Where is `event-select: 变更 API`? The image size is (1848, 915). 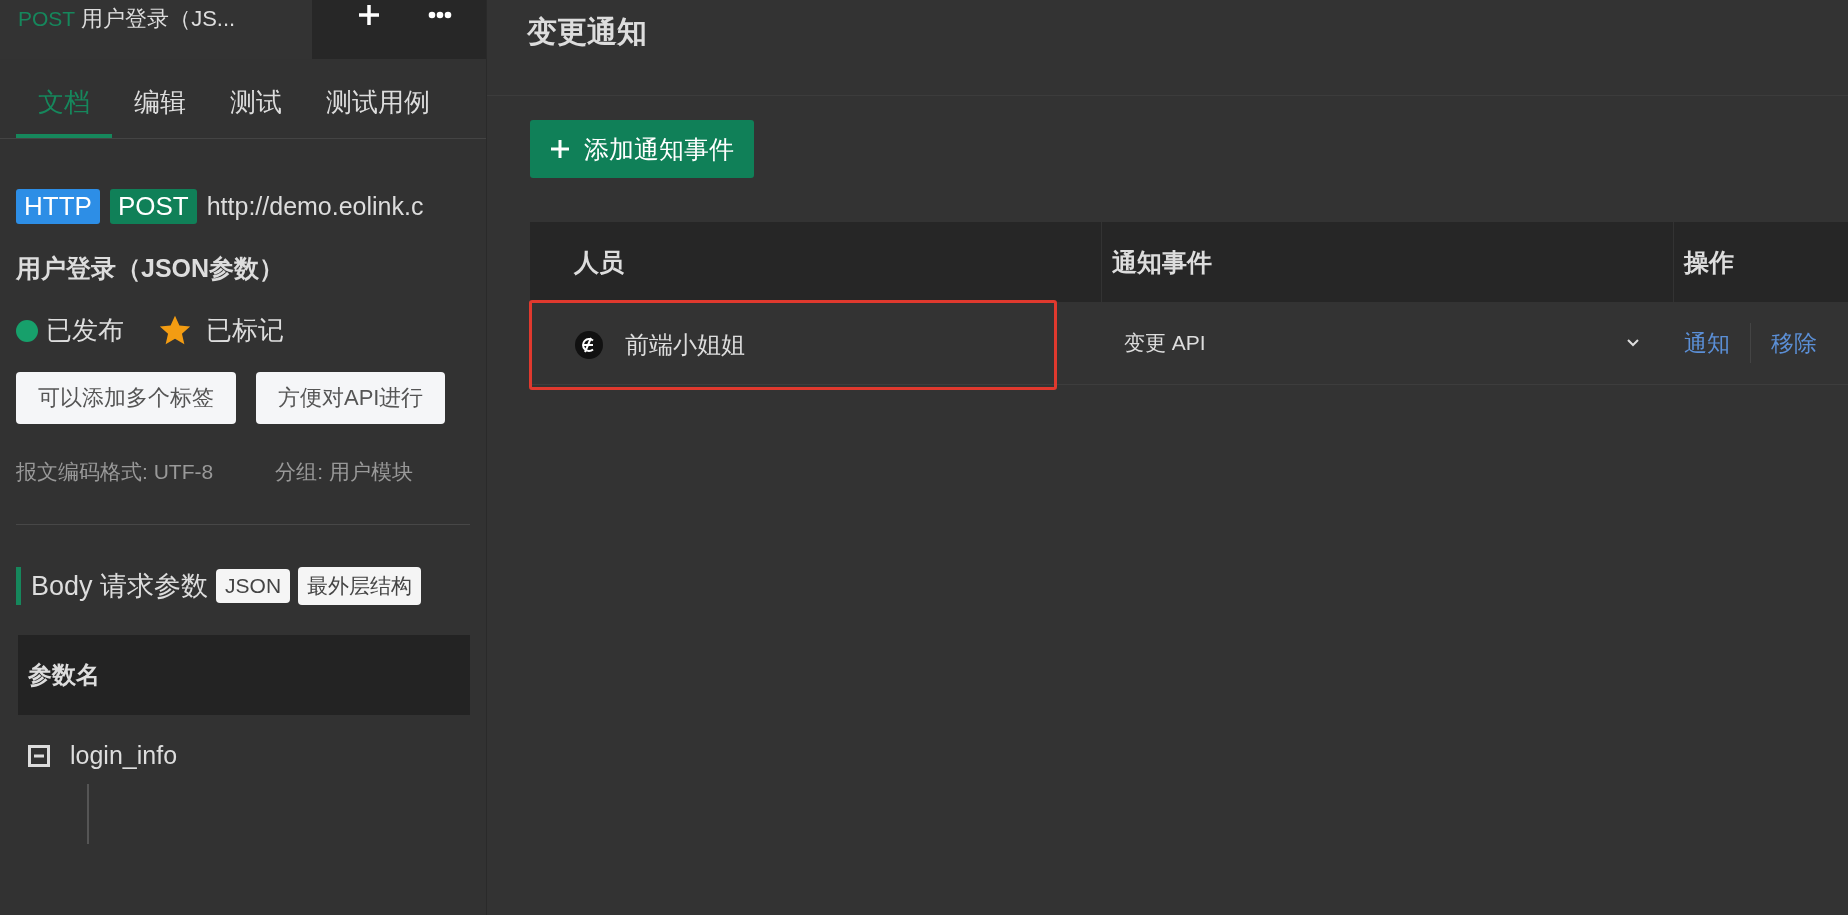
event-select: 变更 API is located at coordinates (1381, 343).